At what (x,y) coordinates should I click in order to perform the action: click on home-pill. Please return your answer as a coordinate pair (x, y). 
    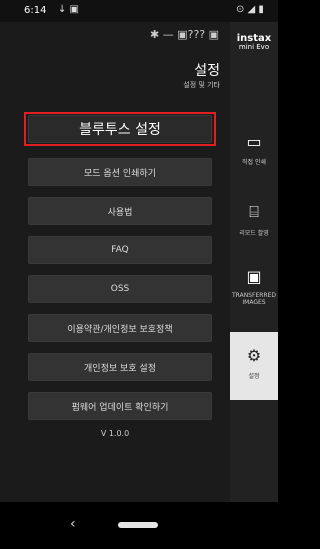
    Looking at the image, I should click on (138, 525).